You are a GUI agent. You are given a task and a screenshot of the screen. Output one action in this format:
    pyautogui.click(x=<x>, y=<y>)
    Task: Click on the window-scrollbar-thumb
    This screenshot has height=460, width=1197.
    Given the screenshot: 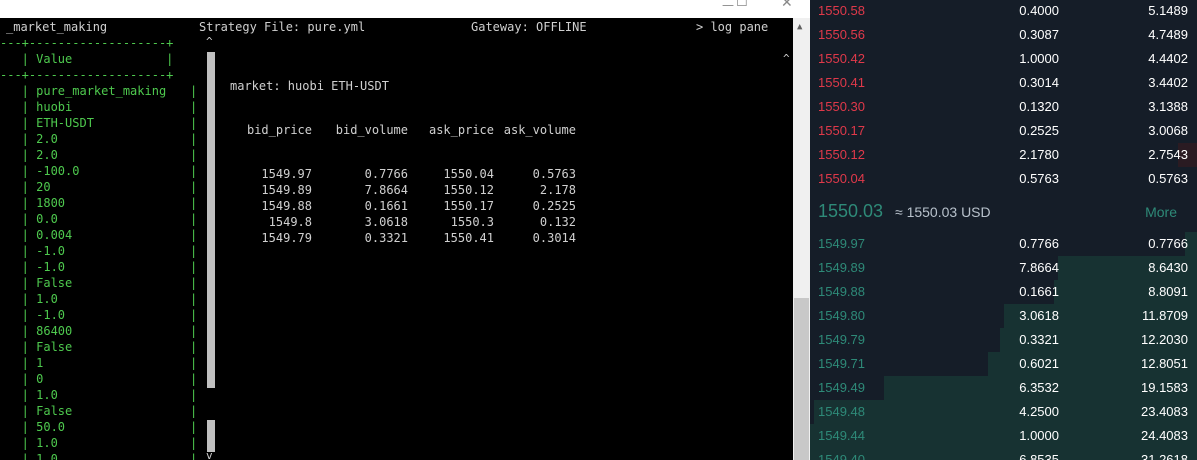 What is the action you would take?
    pyautogui.click(x=801, y=379)
    